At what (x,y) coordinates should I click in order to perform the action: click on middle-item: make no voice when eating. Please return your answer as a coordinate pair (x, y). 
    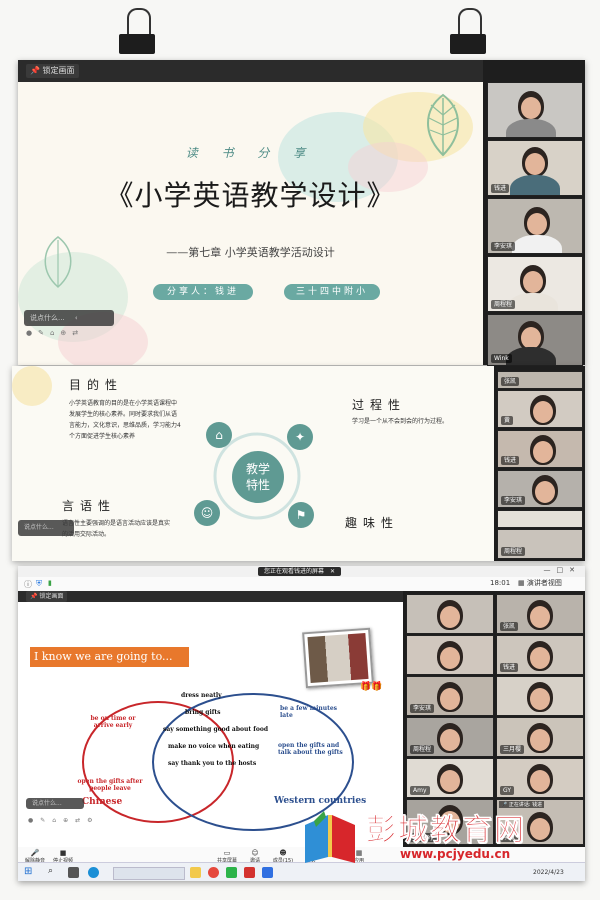
    Looking at the image, I should click on (214, 746).